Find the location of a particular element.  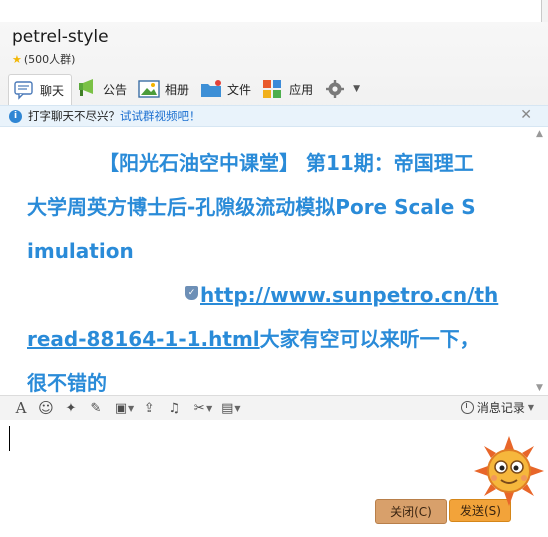

sun-mascot-icon is located at coordinates (509, 471).